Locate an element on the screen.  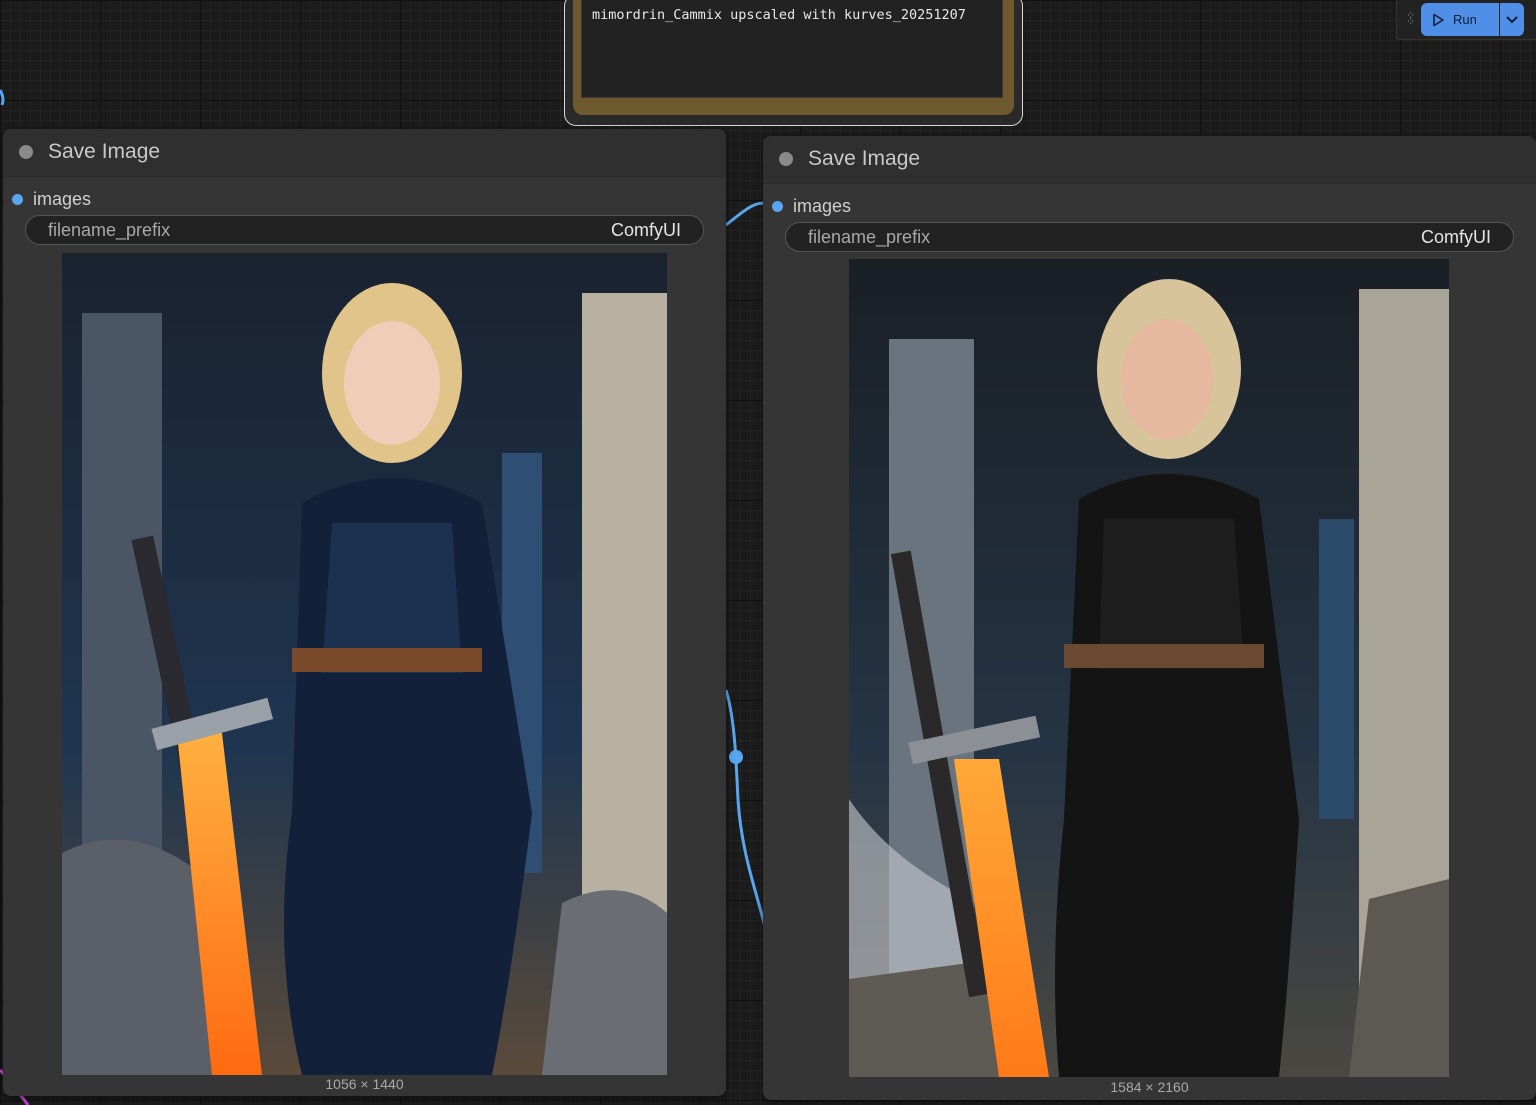
run-button: Run is located at coordinates (1460, 19).